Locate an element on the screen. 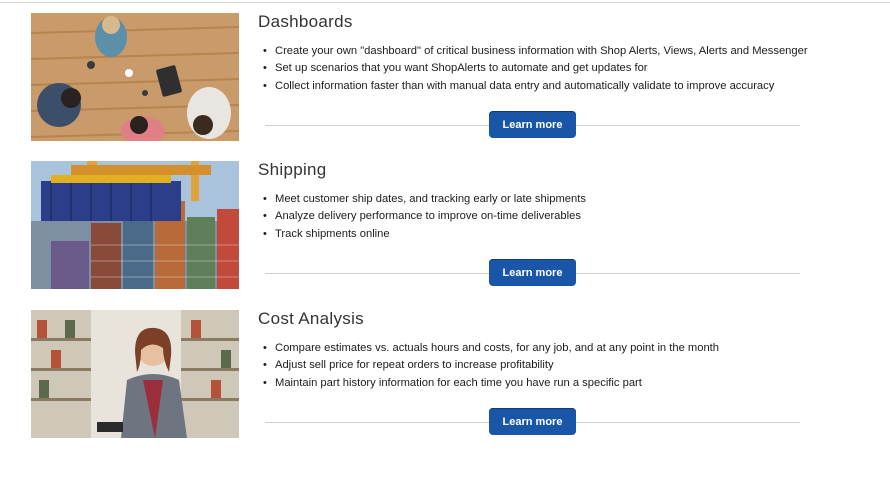 This screenshot has width=890, height=500. list-item: Track shipments online is located at coordinates (424, 235).